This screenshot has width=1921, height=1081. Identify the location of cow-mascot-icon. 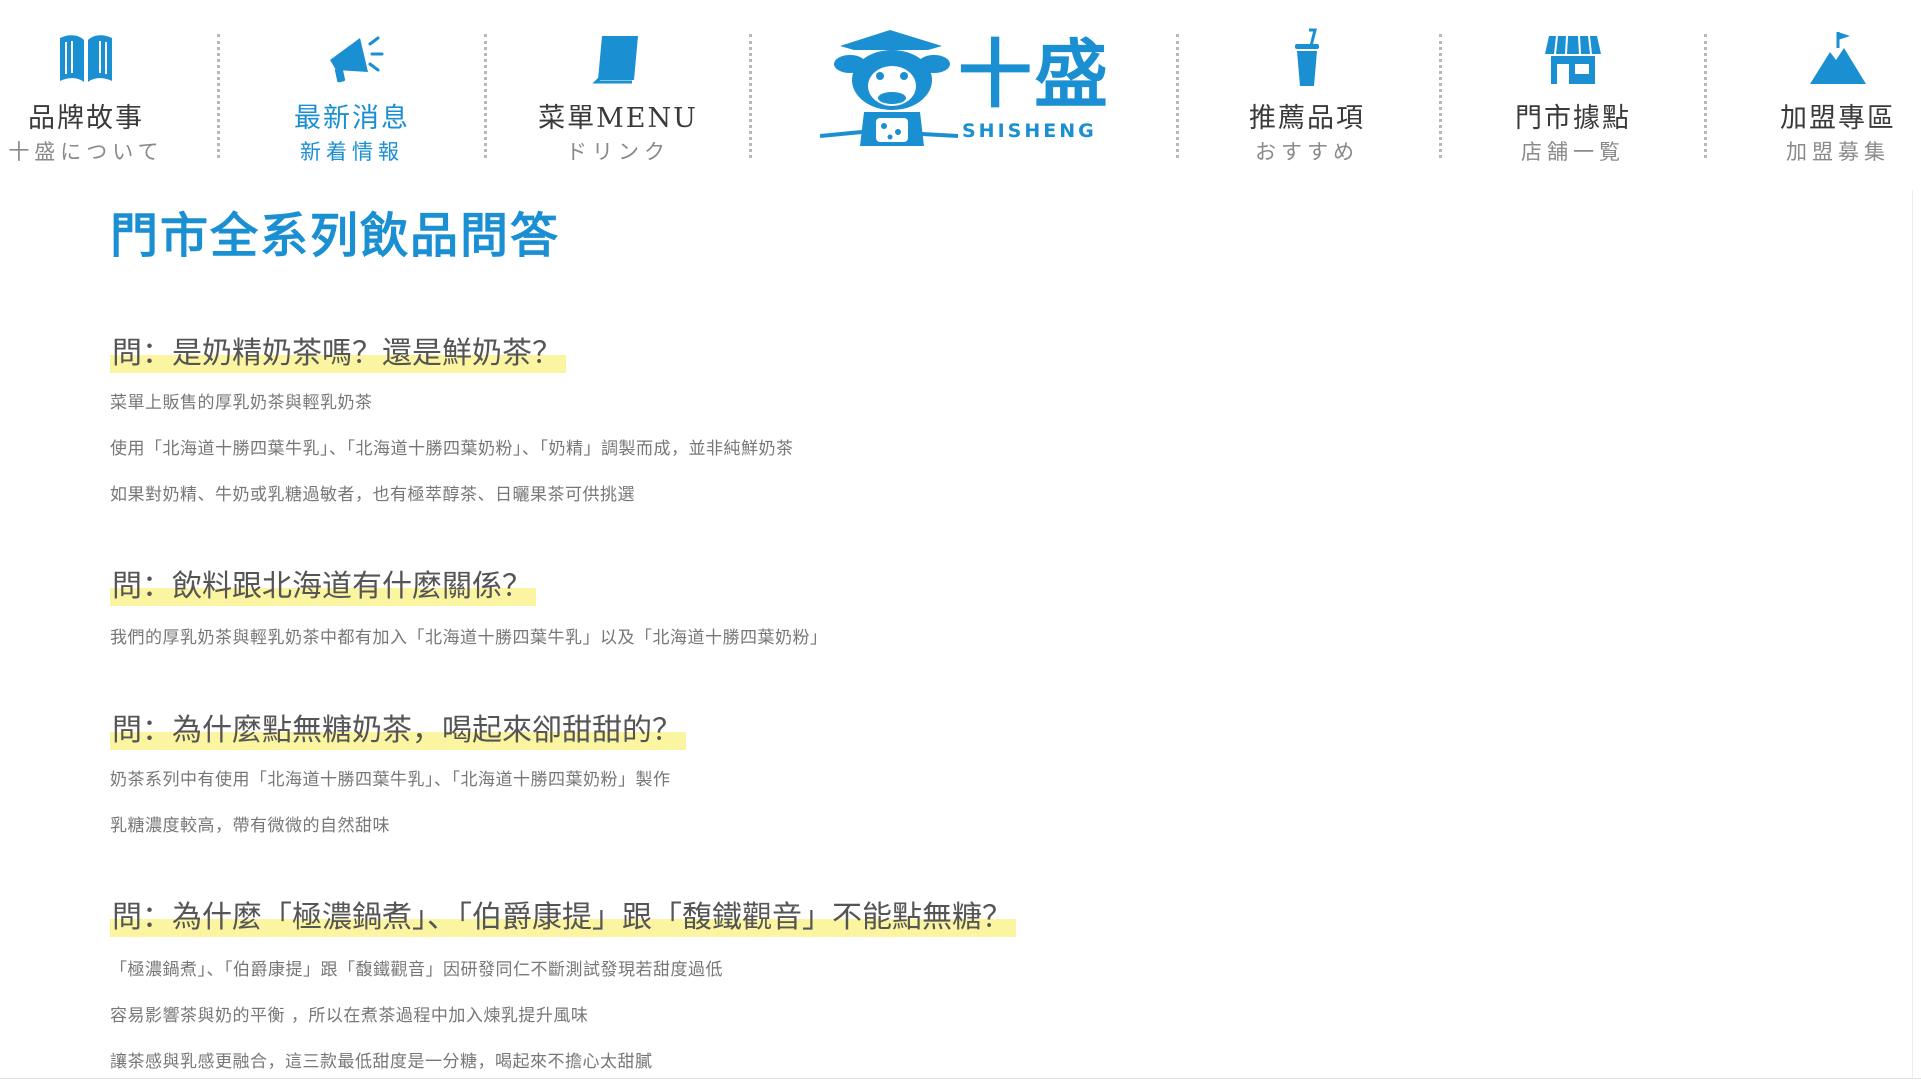
(889, 88).